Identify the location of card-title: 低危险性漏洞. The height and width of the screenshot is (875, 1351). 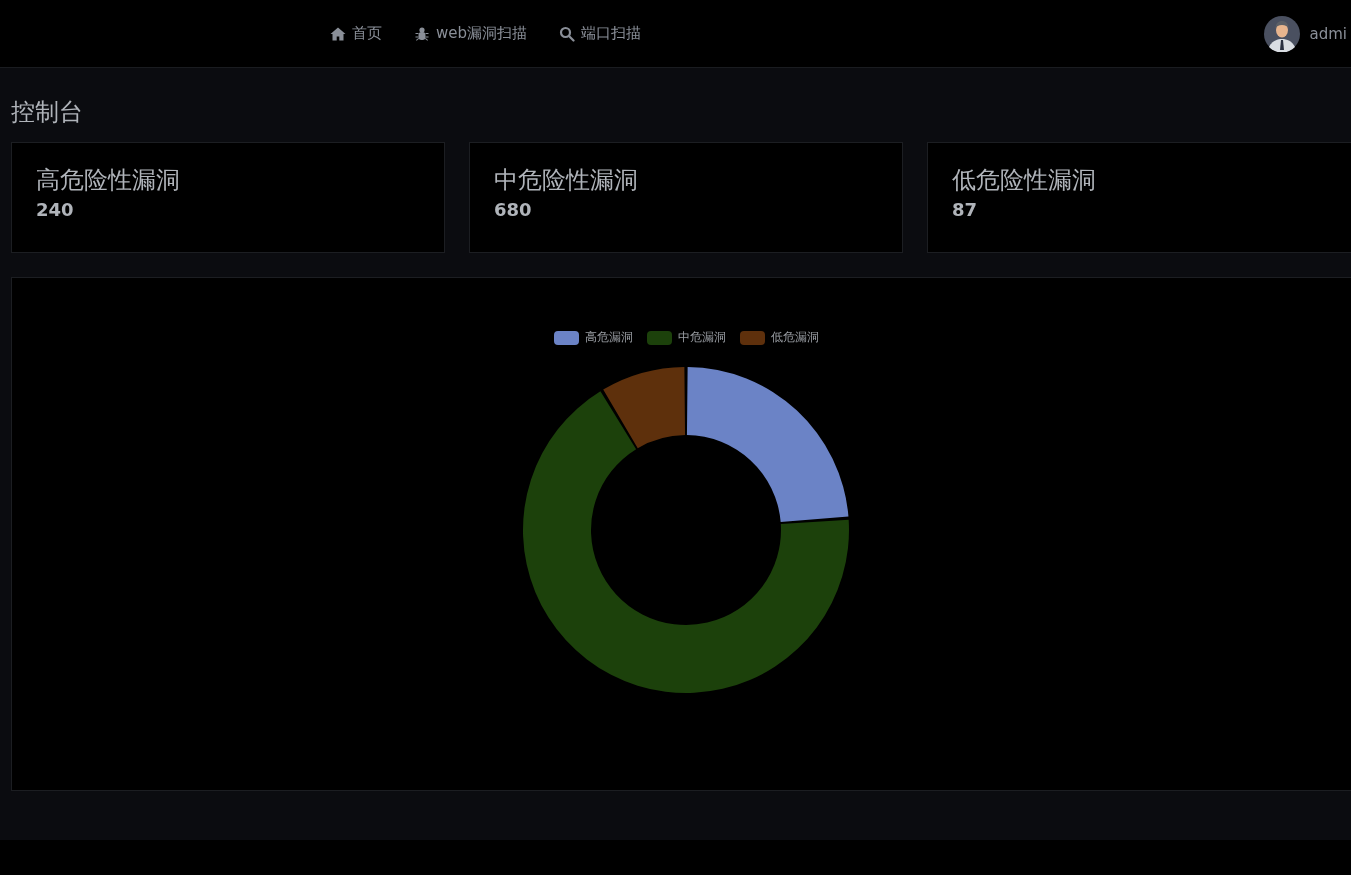
(1024, 180).